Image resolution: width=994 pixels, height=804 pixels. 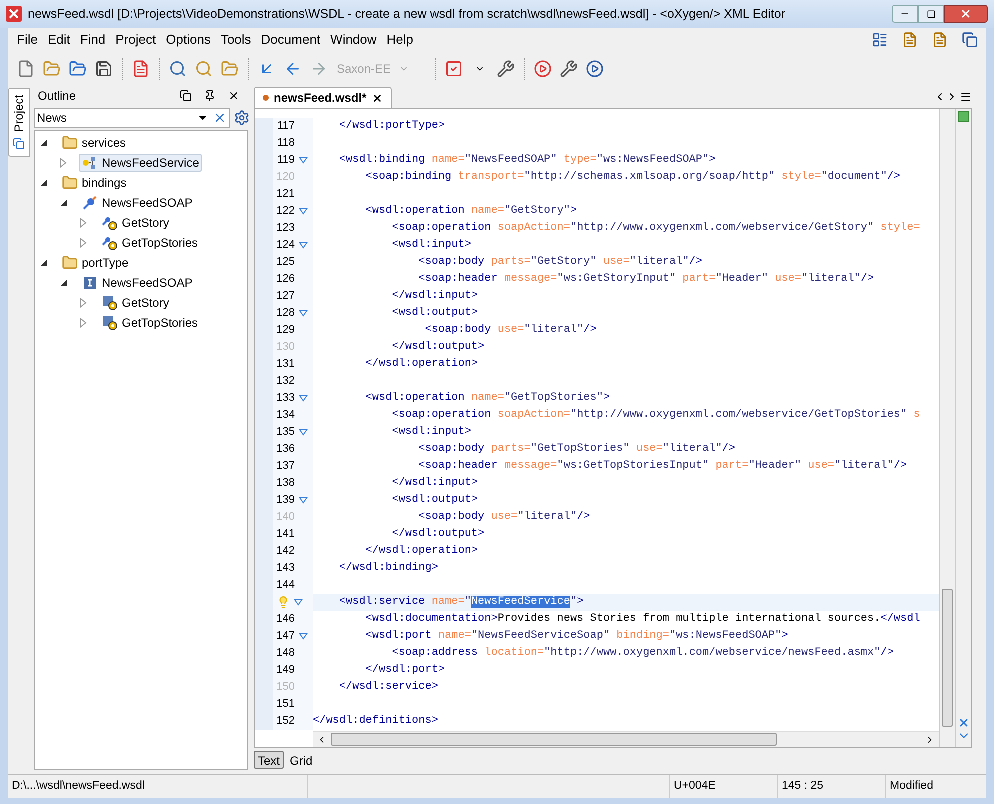 What do you see at coordinates (663, 466) in the screenshot?
I see `code-line: <soap:header message="ws:GetTopStoriesInput" part="Header" use="literal"/>` at bounding box center [663, 466].